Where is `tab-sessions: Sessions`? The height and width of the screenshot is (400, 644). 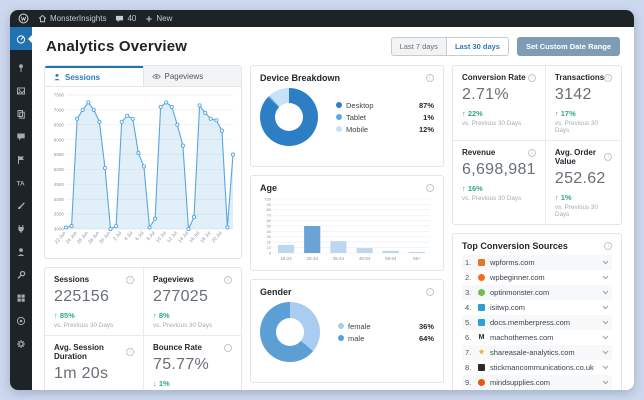
tab-sessions: Sessions is located at coordinates (94, 76).